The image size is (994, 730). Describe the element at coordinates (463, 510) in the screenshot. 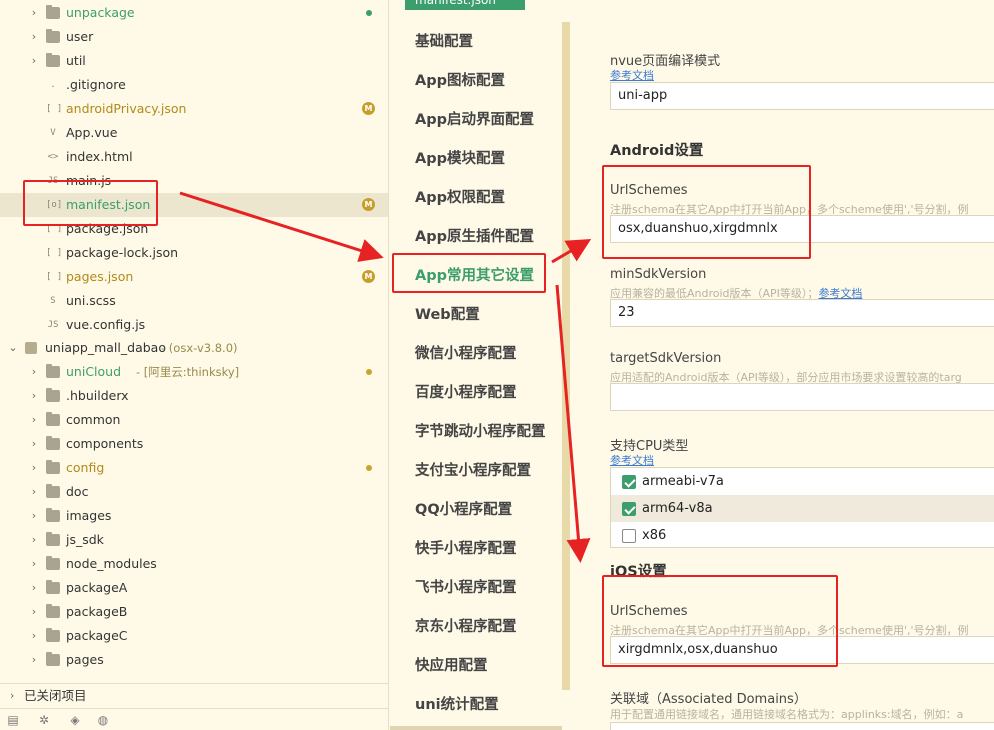

I see `nav-item: QQ小程序配置` at that location.